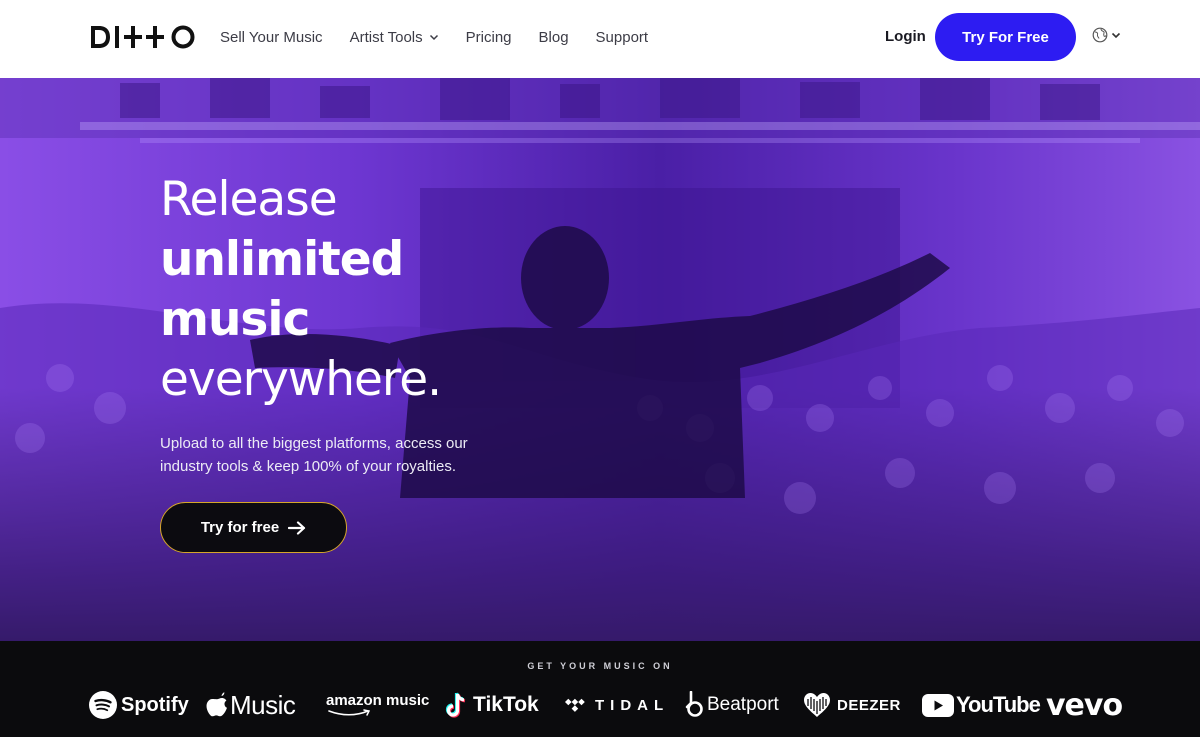 The height and width of the screenshot is (737, 1200). I want to click on platform-beatport: Beatport, so click(731, 705).